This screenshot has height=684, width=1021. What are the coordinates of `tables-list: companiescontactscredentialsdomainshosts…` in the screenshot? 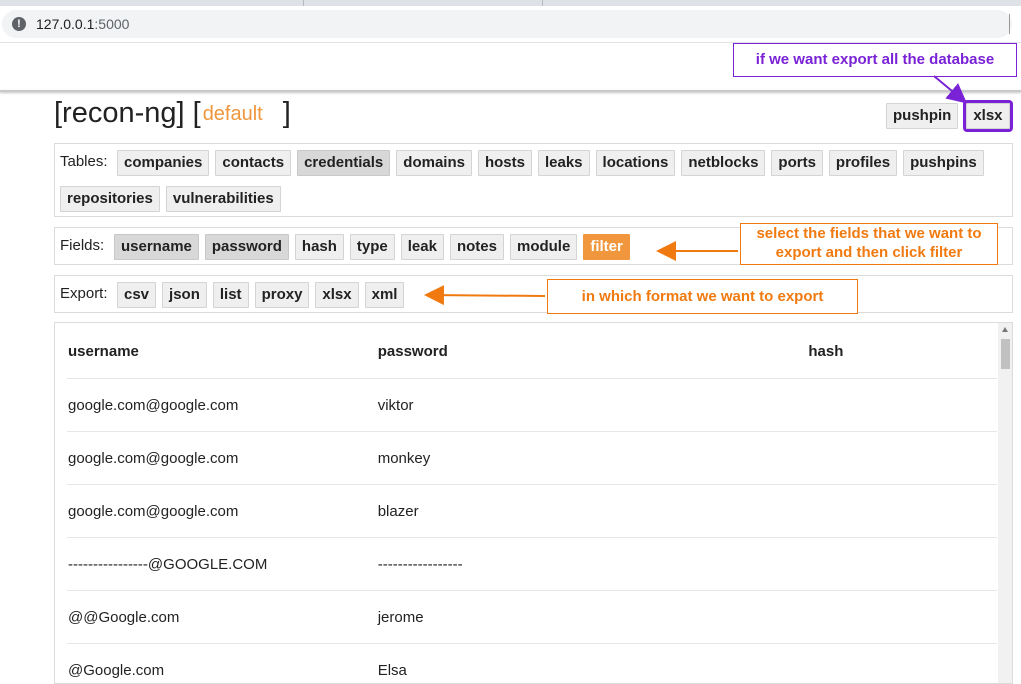 It's located at (562, 169).